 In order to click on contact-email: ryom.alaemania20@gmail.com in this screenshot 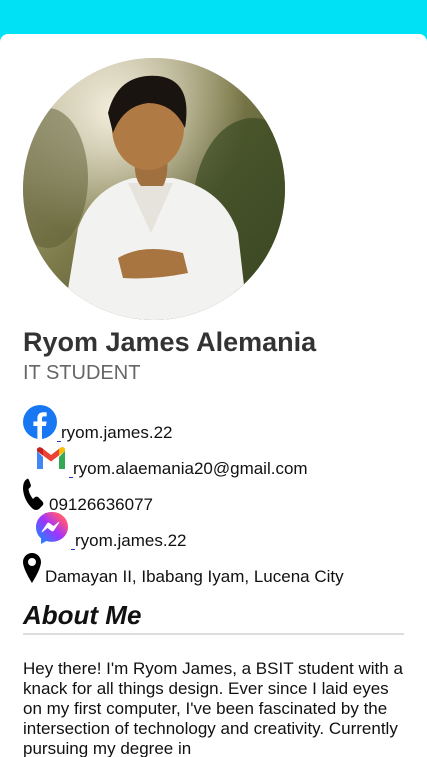, I will do `click(213, 462)`.